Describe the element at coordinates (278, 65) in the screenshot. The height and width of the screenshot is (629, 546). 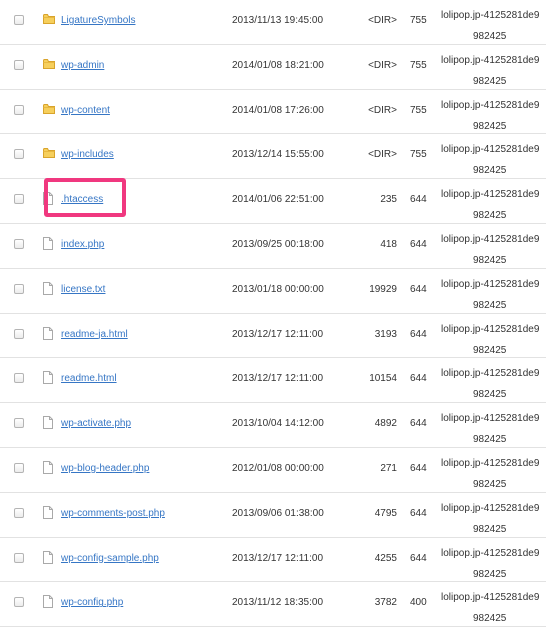
I see `modified-date: 2014/01/08 18:21:00` at that location.